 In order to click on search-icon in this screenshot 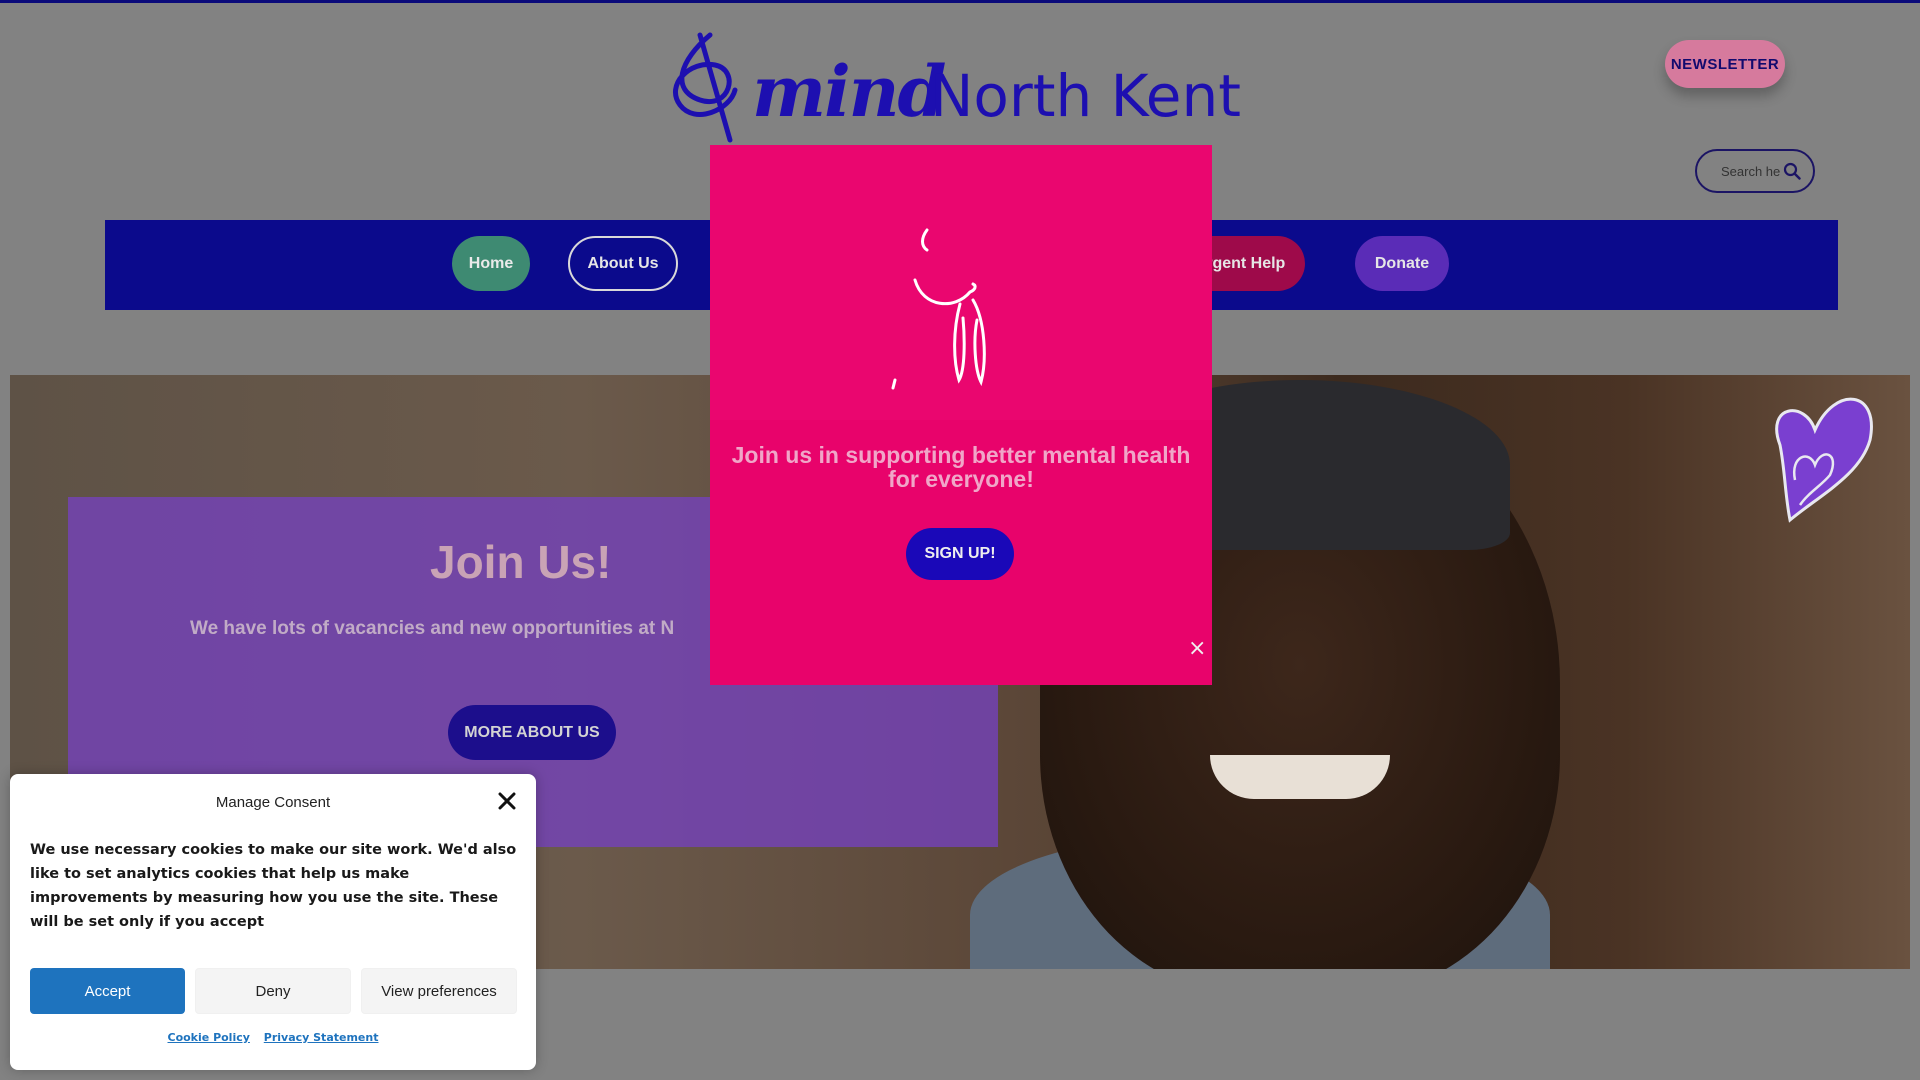, I will do `click(1792, 171)`.